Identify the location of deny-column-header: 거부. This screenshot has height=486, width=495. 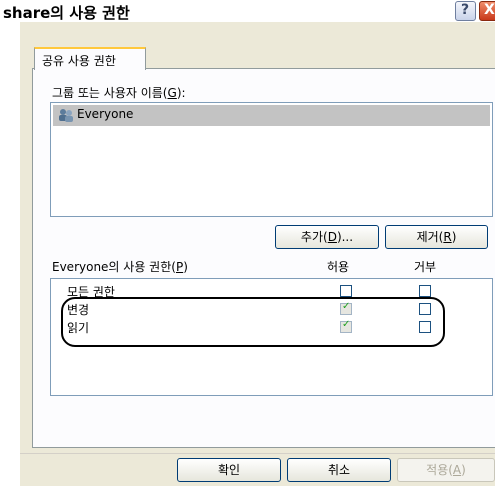
(425, 267).